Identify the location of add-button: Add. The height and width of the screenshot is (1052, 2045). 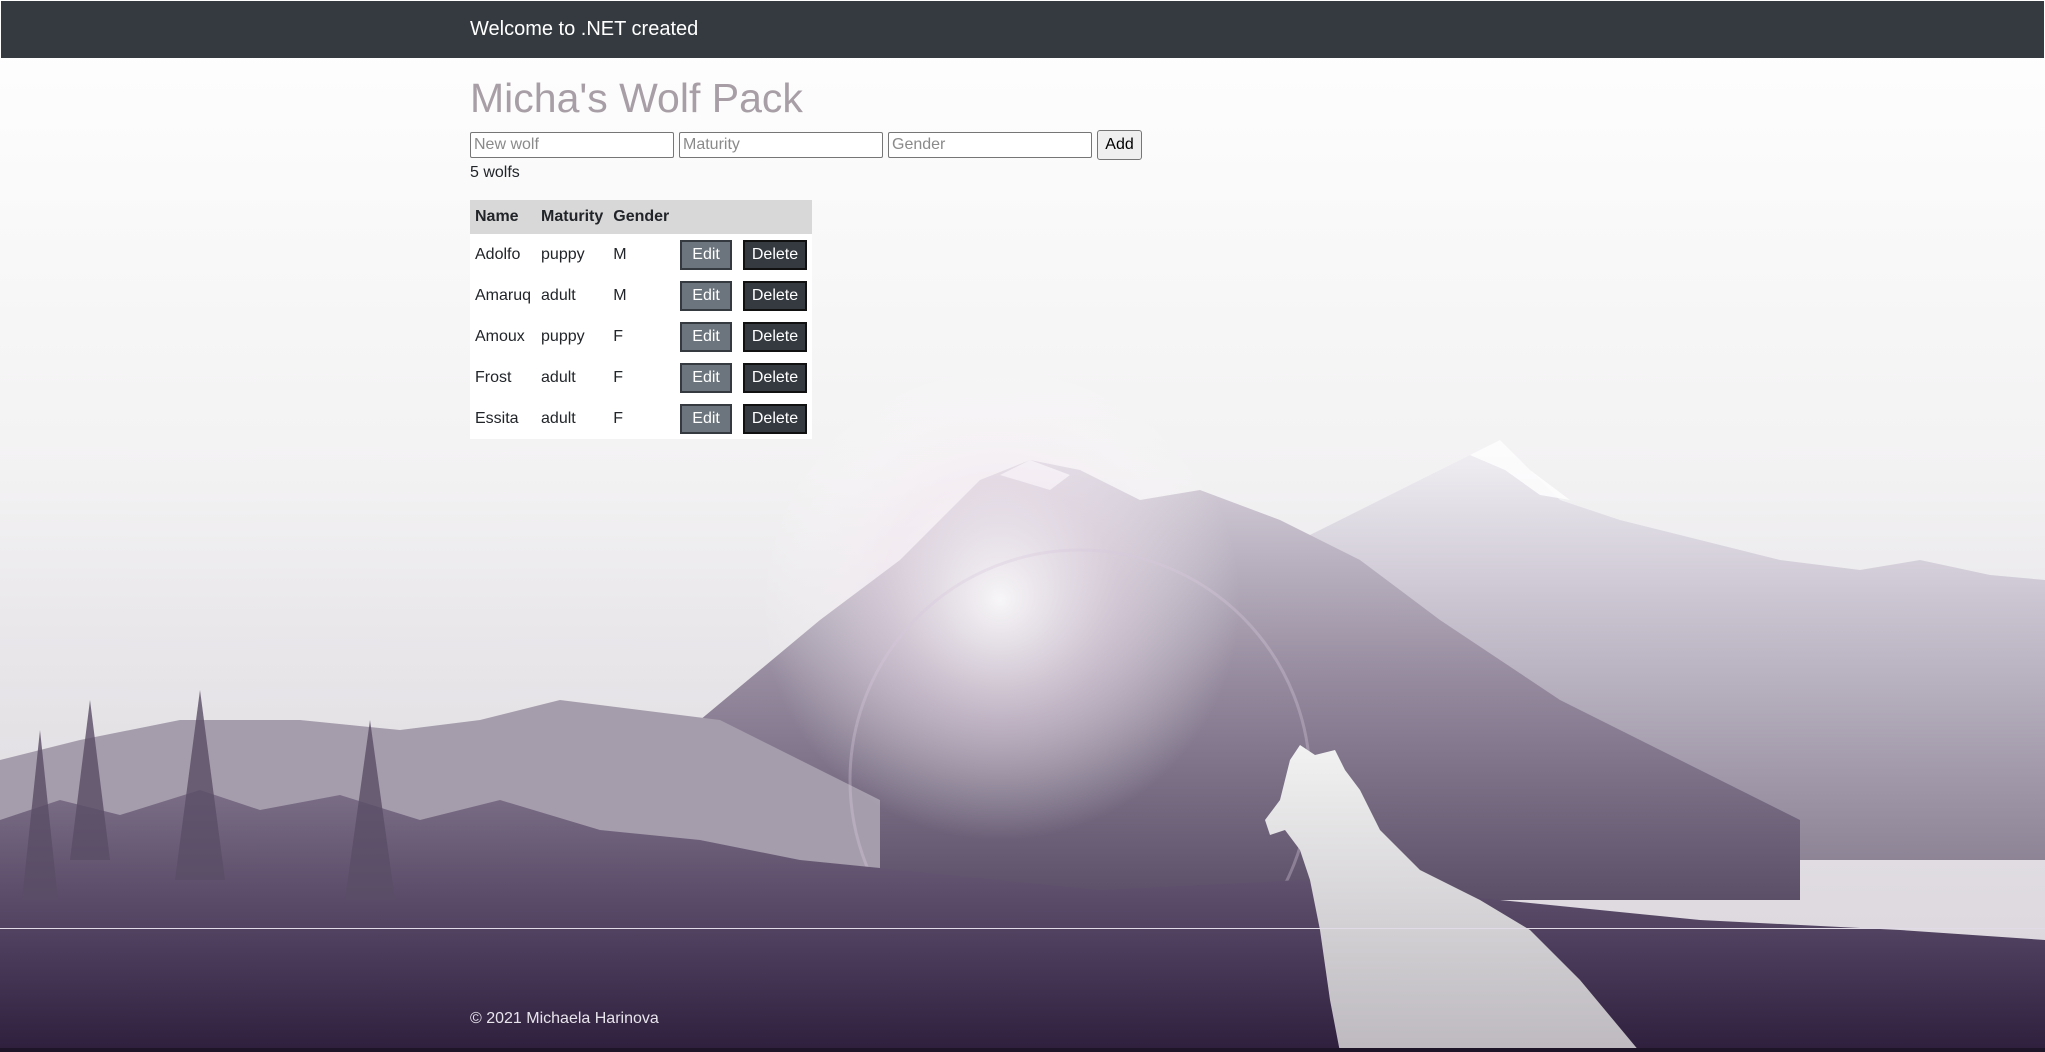
(1119, 145).